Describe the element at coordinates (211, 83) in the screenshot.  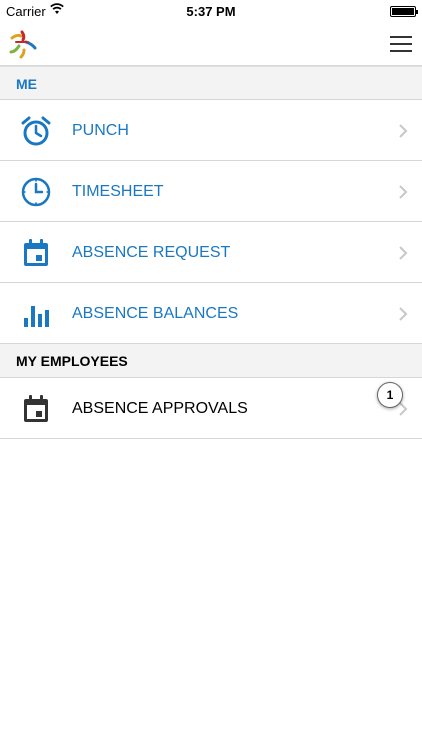
I see `section-header-me: ME` at that location.